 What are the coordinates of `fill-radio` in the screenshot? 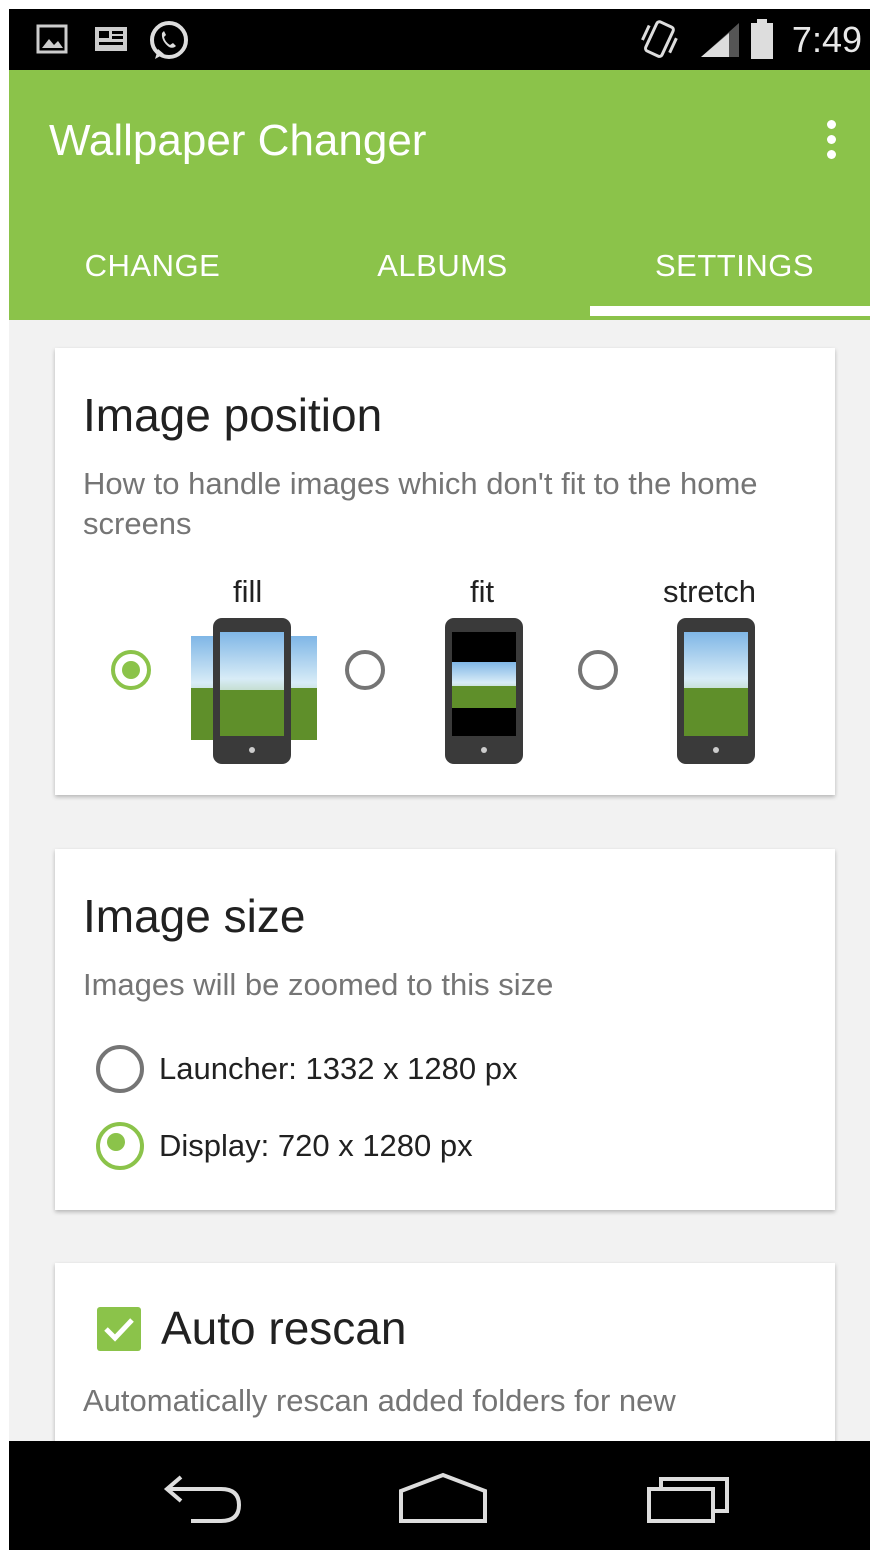 It's located at (131, 670).